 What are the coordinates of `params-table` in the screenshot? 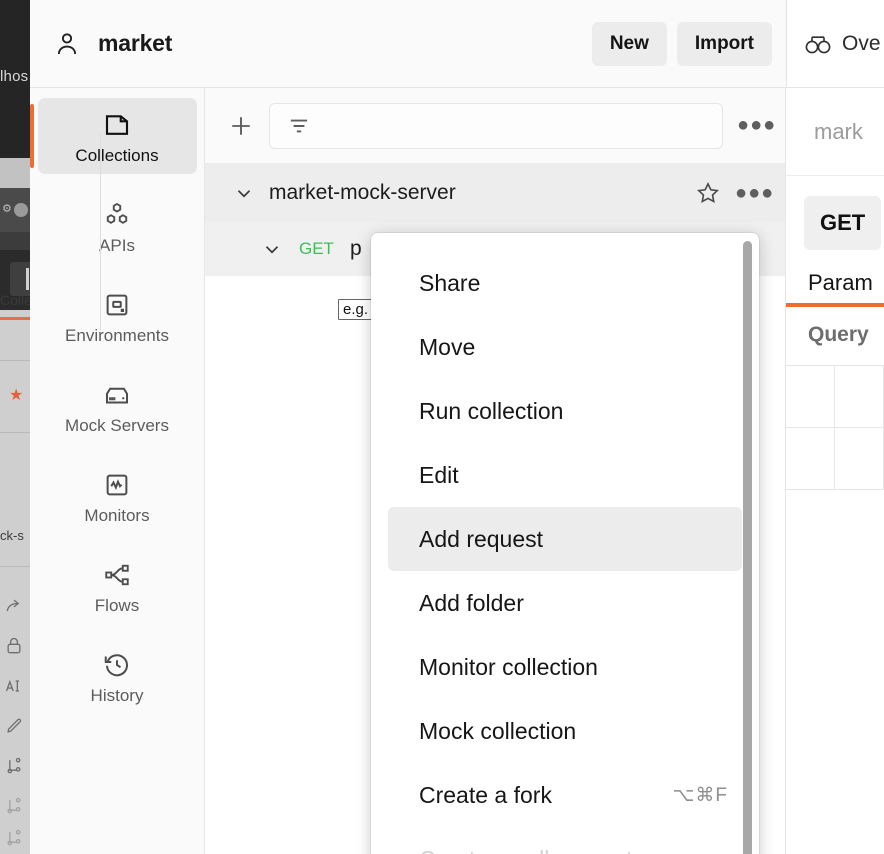 It's located at (835, 427).